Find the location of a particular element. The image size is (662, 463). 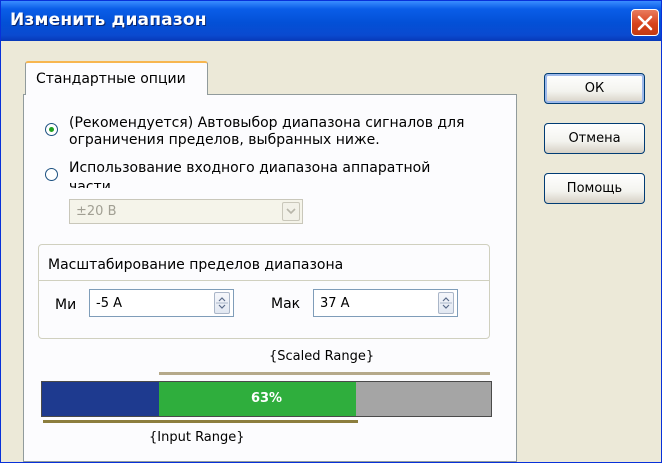

tab-standard-options: Стандартные опции is located at coordinates (116, 78).